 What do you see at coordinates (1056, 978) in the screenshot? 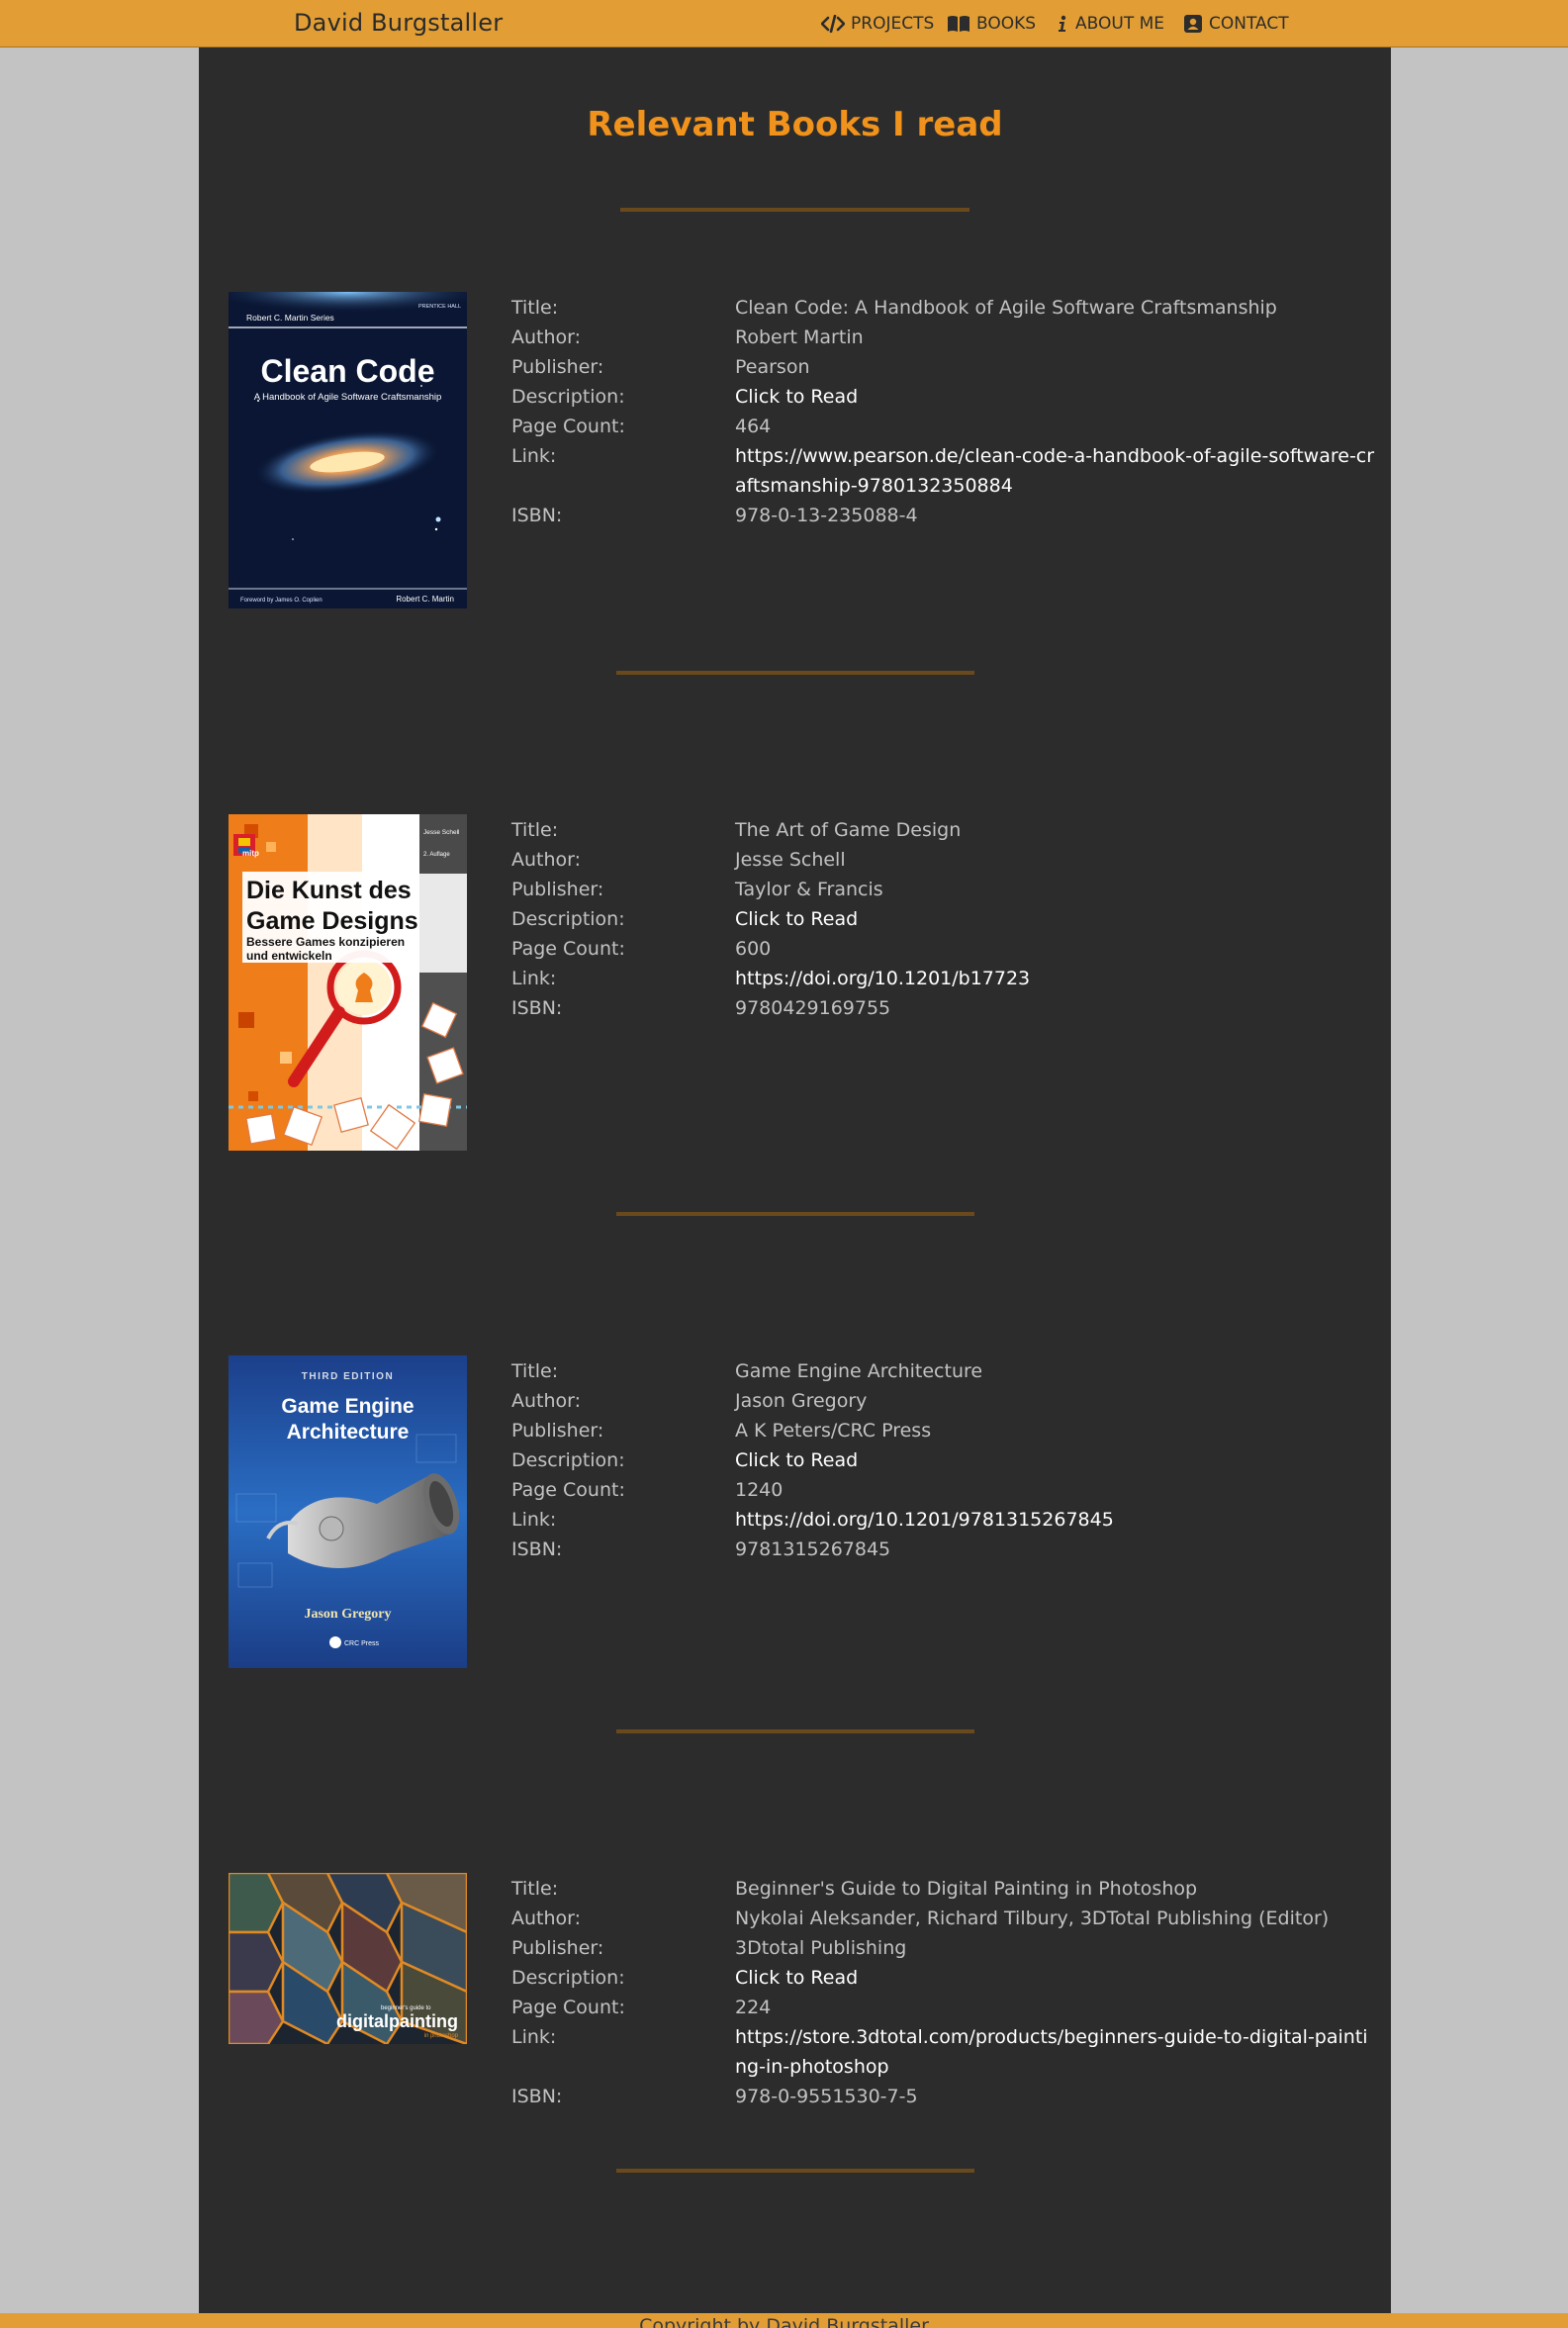
I see `book-url-link: https://doi.org/10.1201/b17723` at bounding box center [1056, 978].